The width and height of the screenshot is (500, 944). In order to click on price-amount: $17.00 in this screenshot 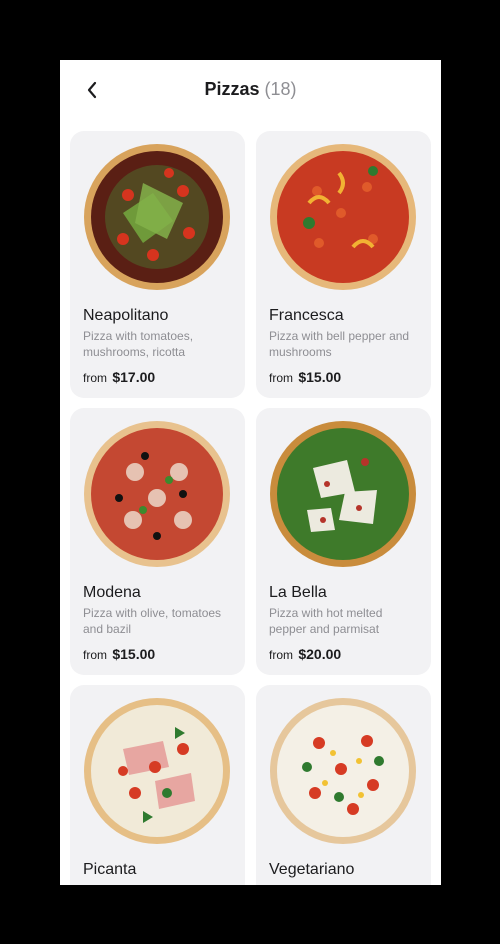, I will do `click(134, 377)`.